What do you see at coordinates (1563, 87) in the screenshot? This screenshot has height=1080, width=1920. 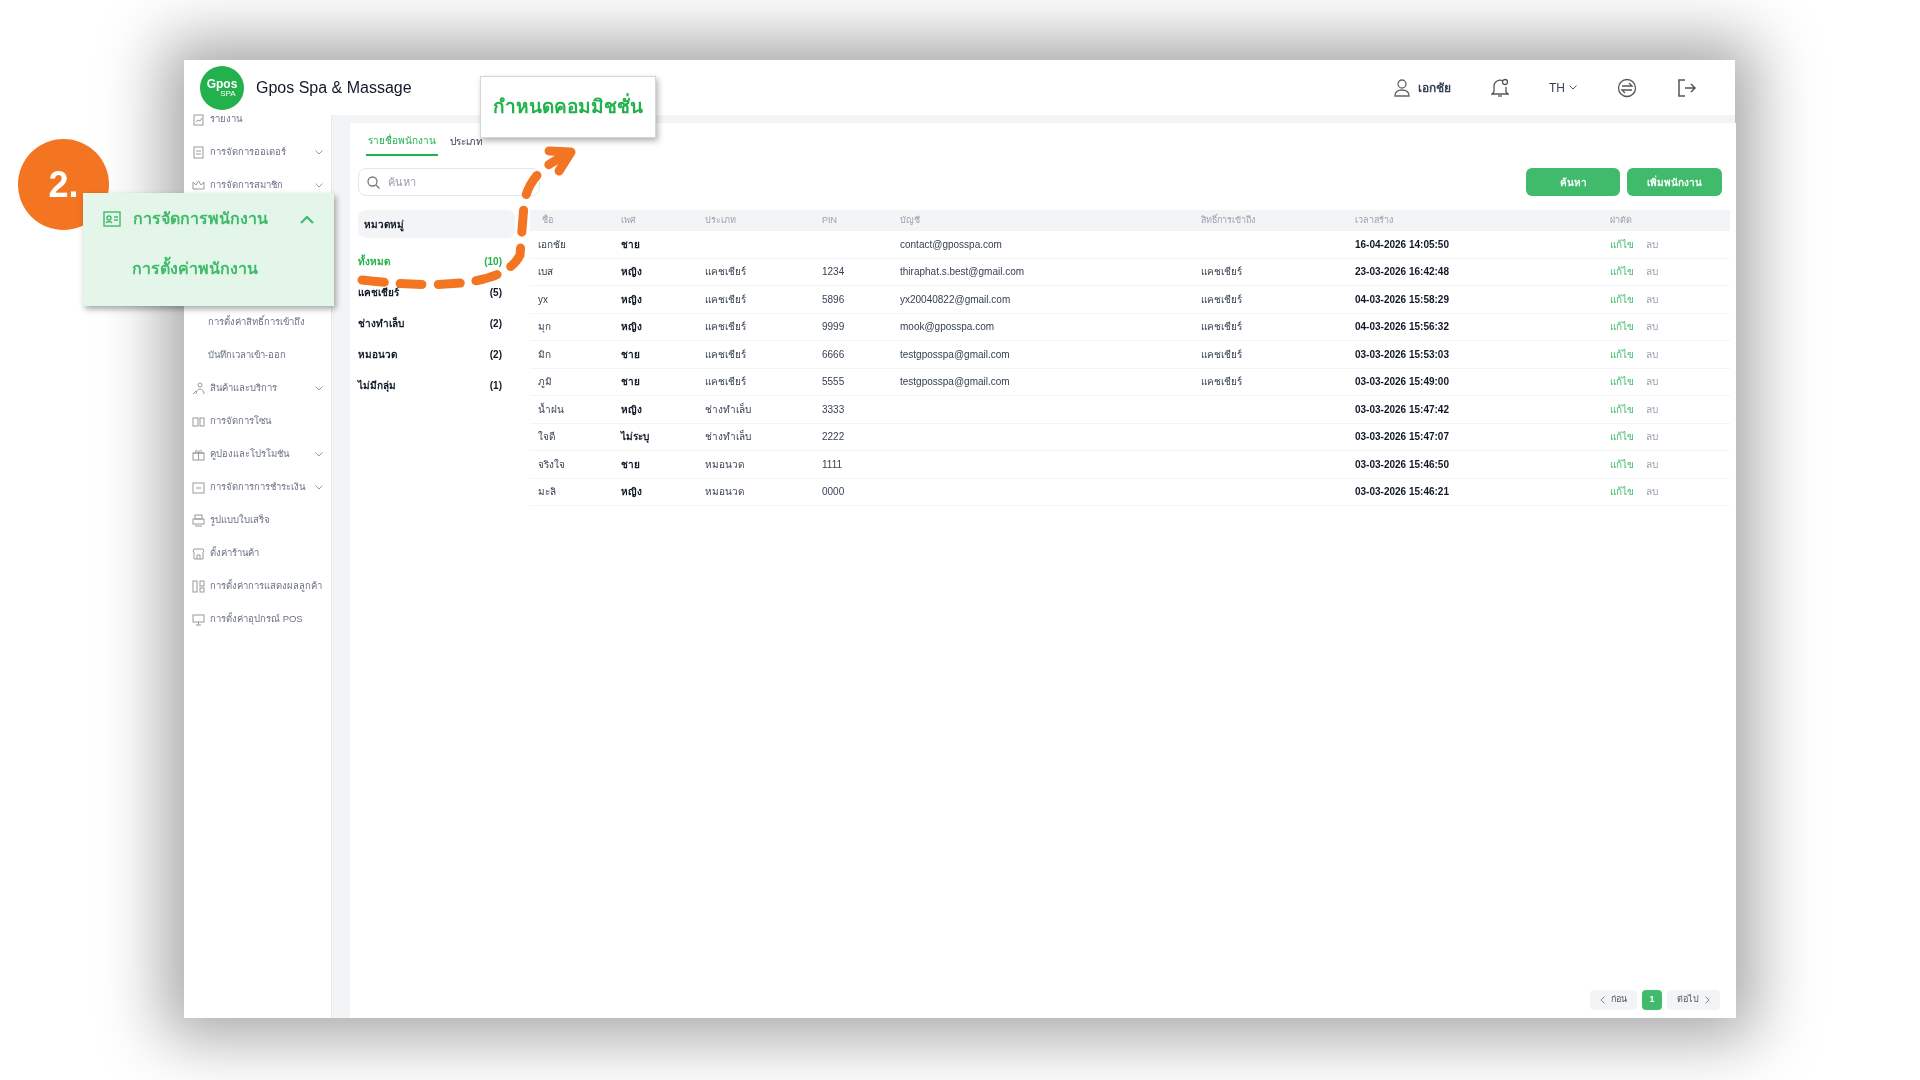 I see `language-selector: TH` at bounding box center [1563, 87].